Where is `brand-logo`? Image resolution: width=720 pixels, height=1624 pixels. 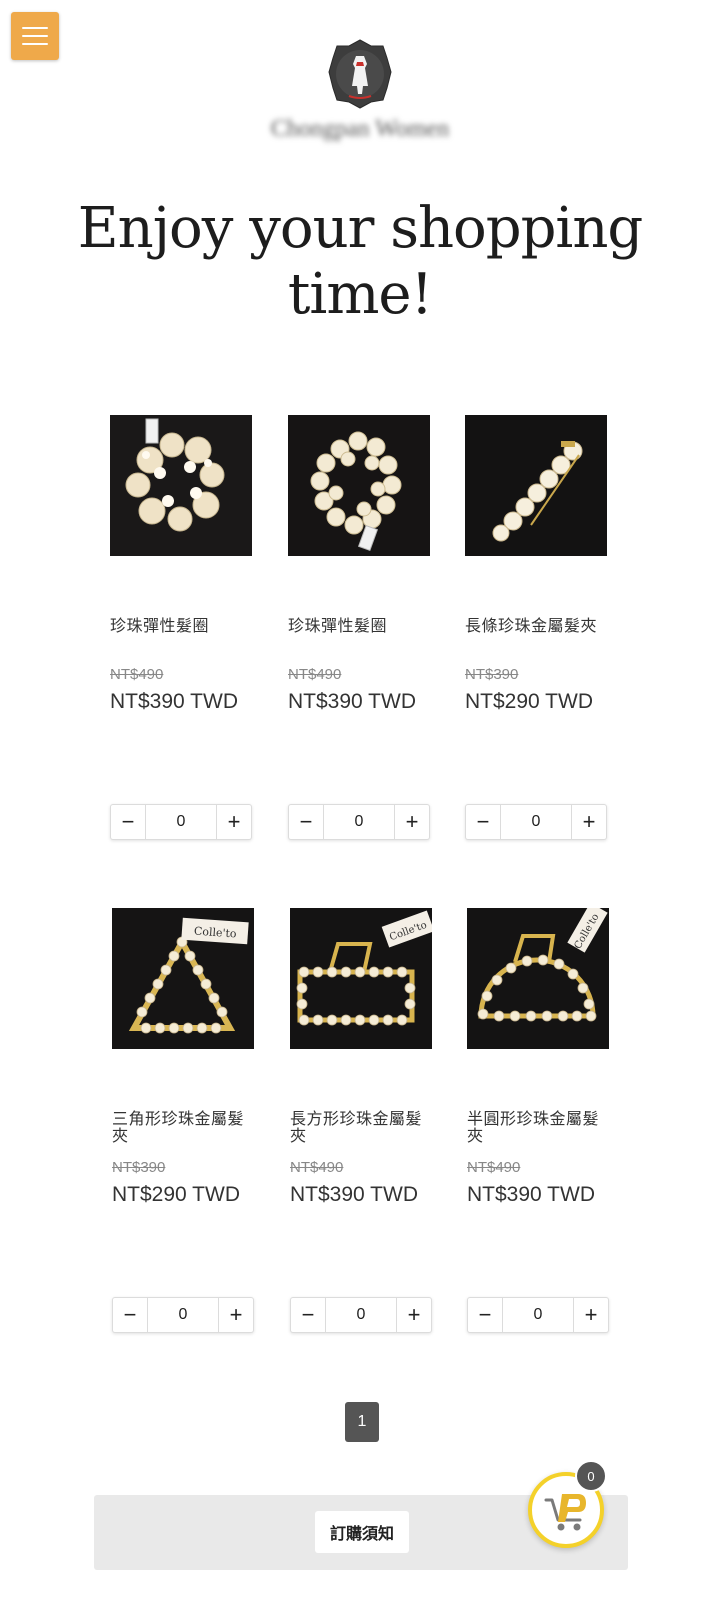
brand-logo is located at coordinates (360, 74).